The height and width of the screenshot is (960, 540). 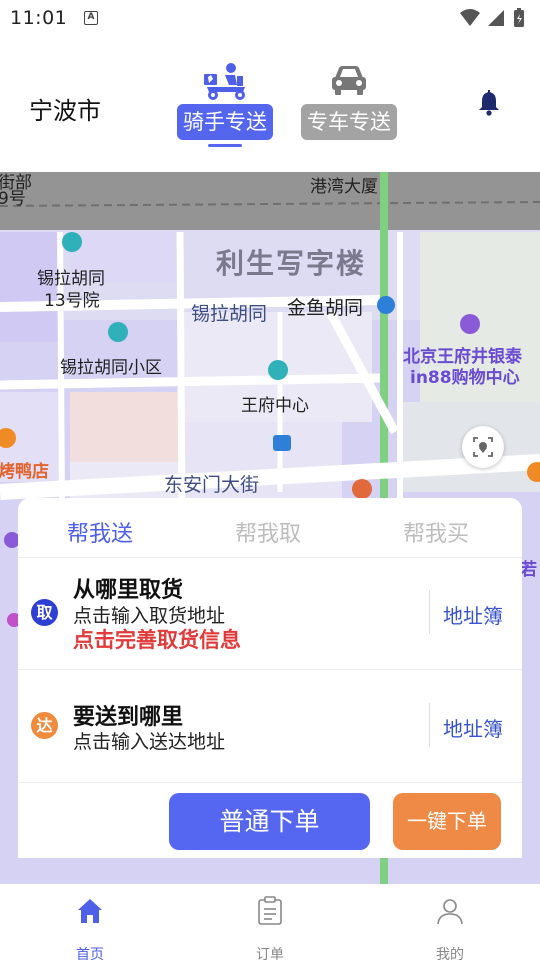 I want to click on dropoff-badge: 达, so click(x=44, y=725).